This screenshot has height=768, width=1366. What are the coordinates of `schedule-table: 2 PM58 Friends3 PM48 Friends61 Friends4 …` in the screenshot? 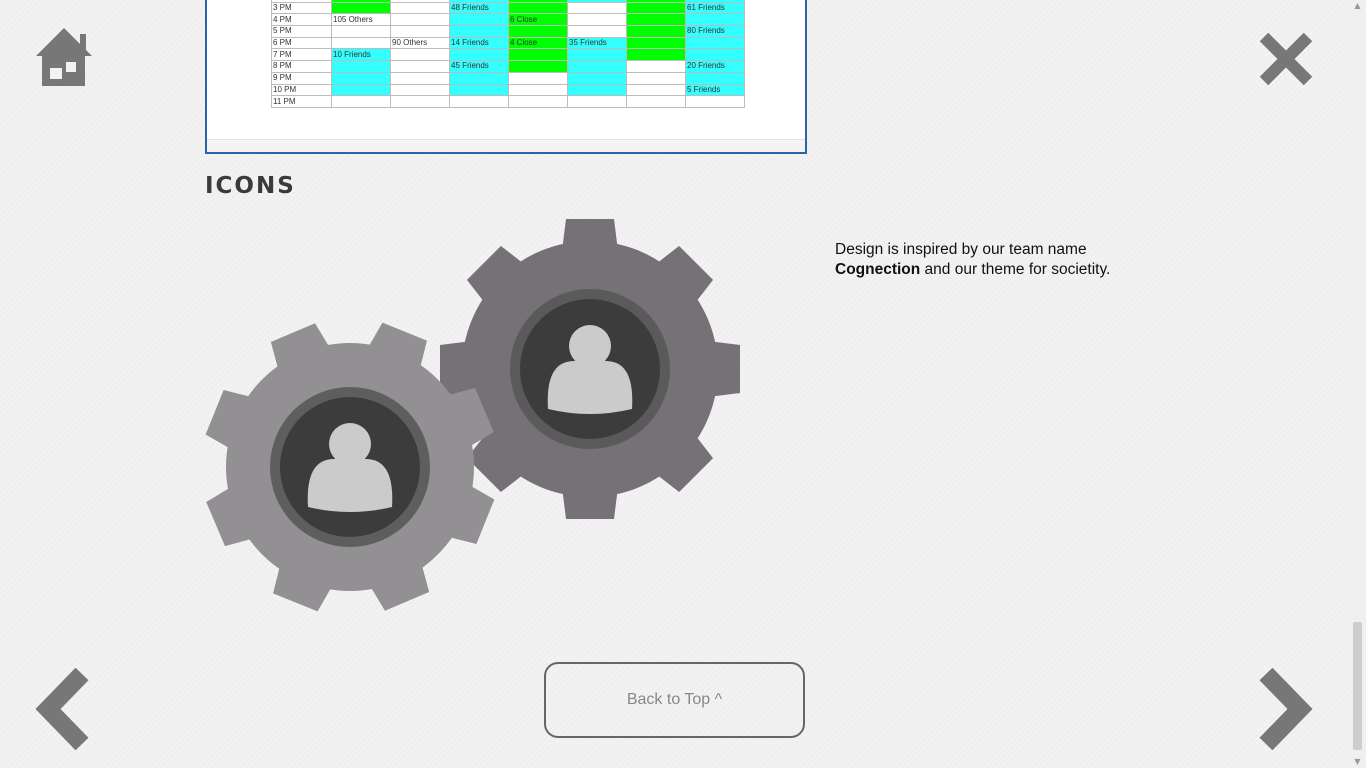 It's located at (508, 54).